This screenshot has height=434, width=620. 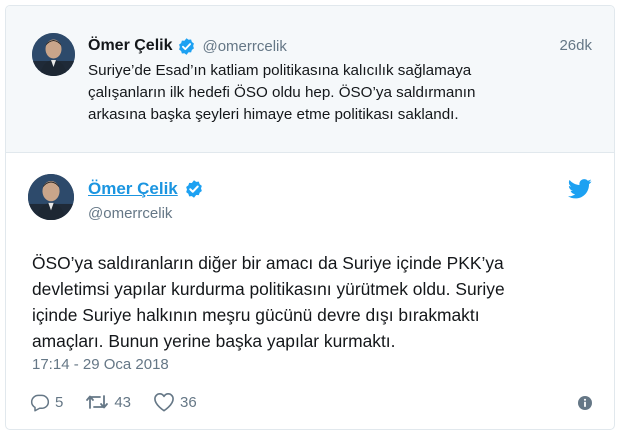 I want to click on retweet-count: 43, so click(x=123, y=402).